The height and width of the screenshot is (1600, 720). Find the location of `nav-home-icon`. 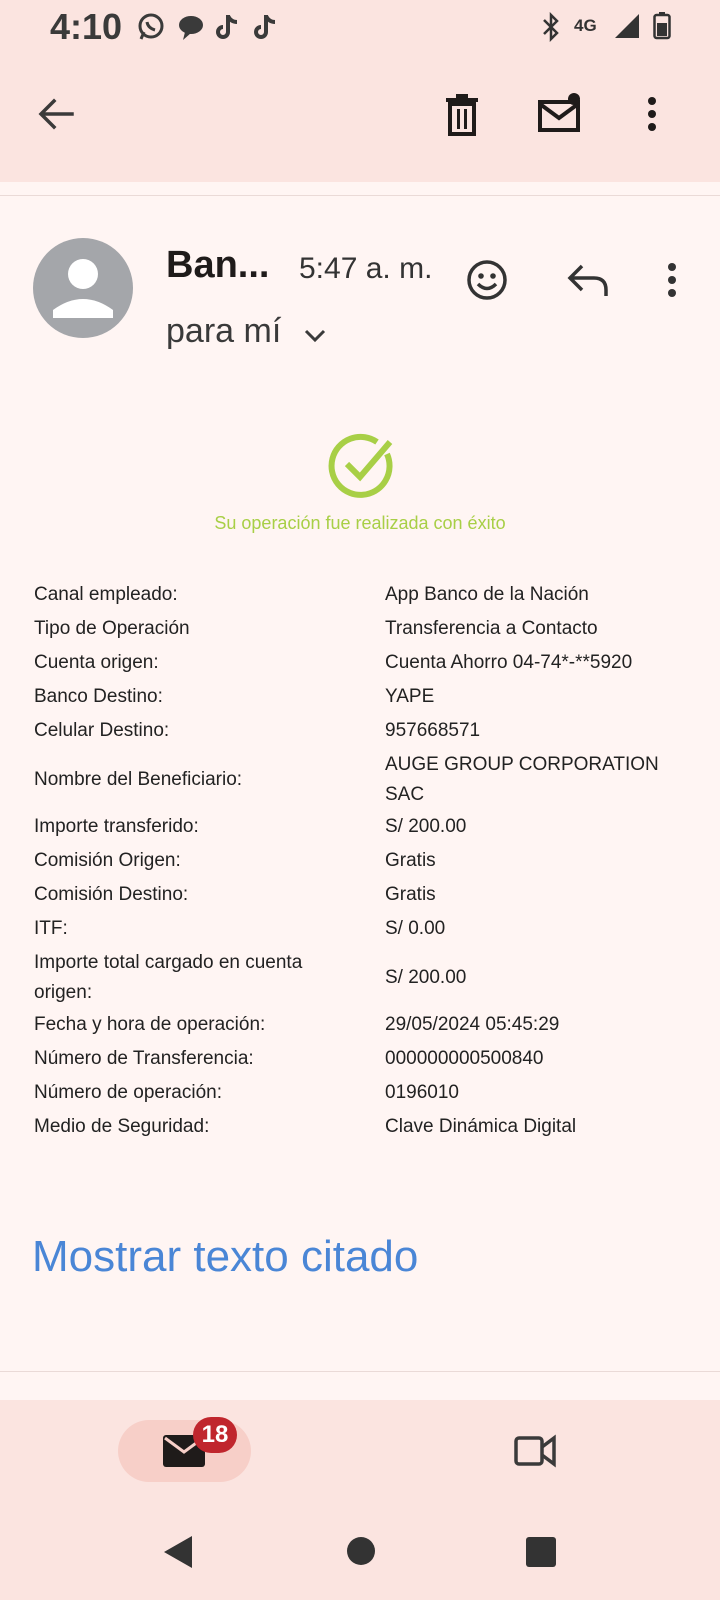

nav-home-icon is located at coordinates (361, 1551).